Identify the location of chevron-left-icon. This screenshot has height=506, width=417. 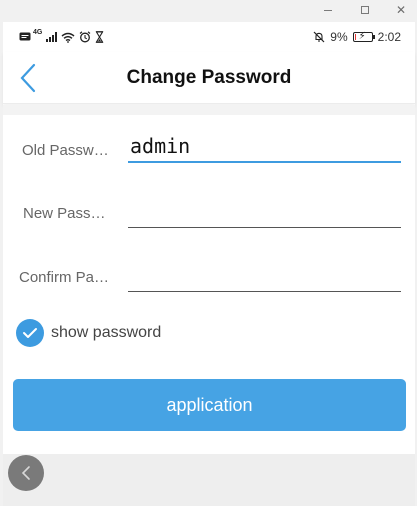
(25, 473).